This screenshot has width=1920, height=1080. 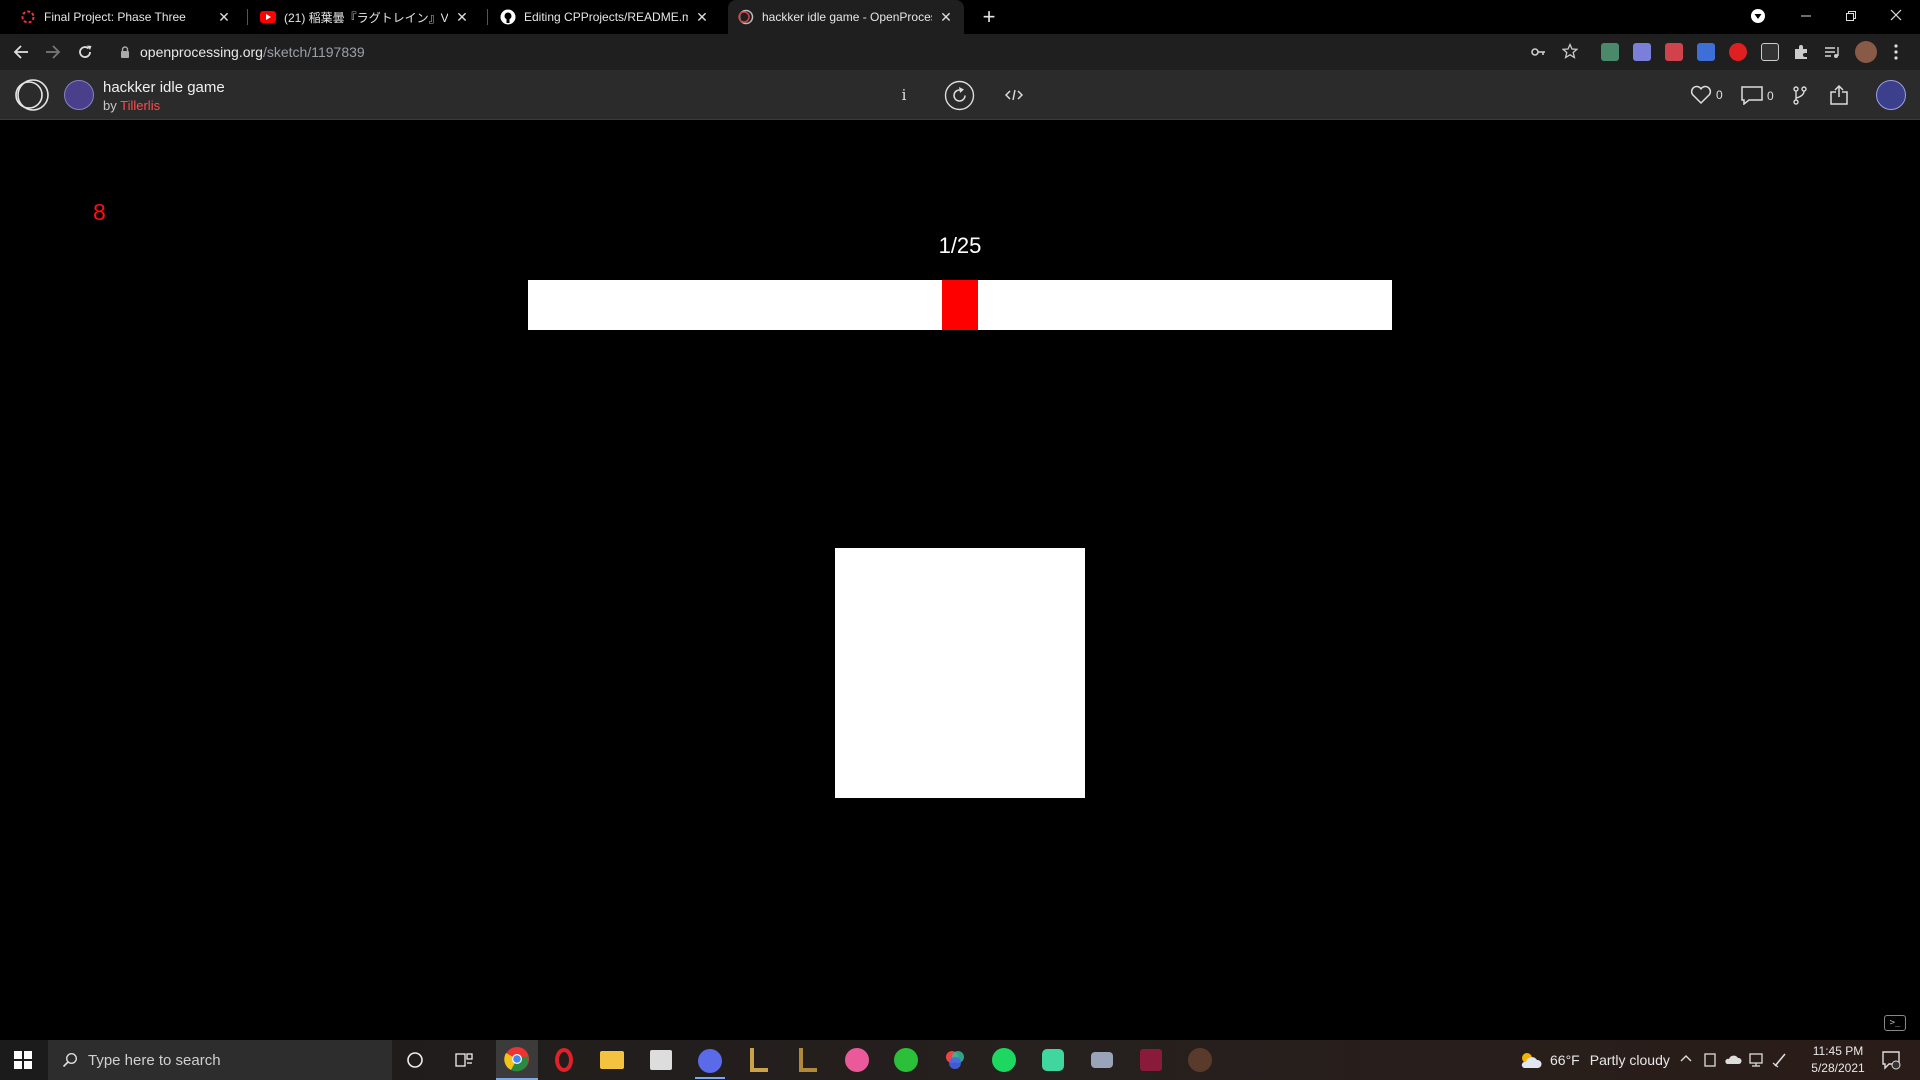 What do you see at coordinates (1701, 95) in the screenshot?
I see `heart-icon` at bounding box center [1701, 95].